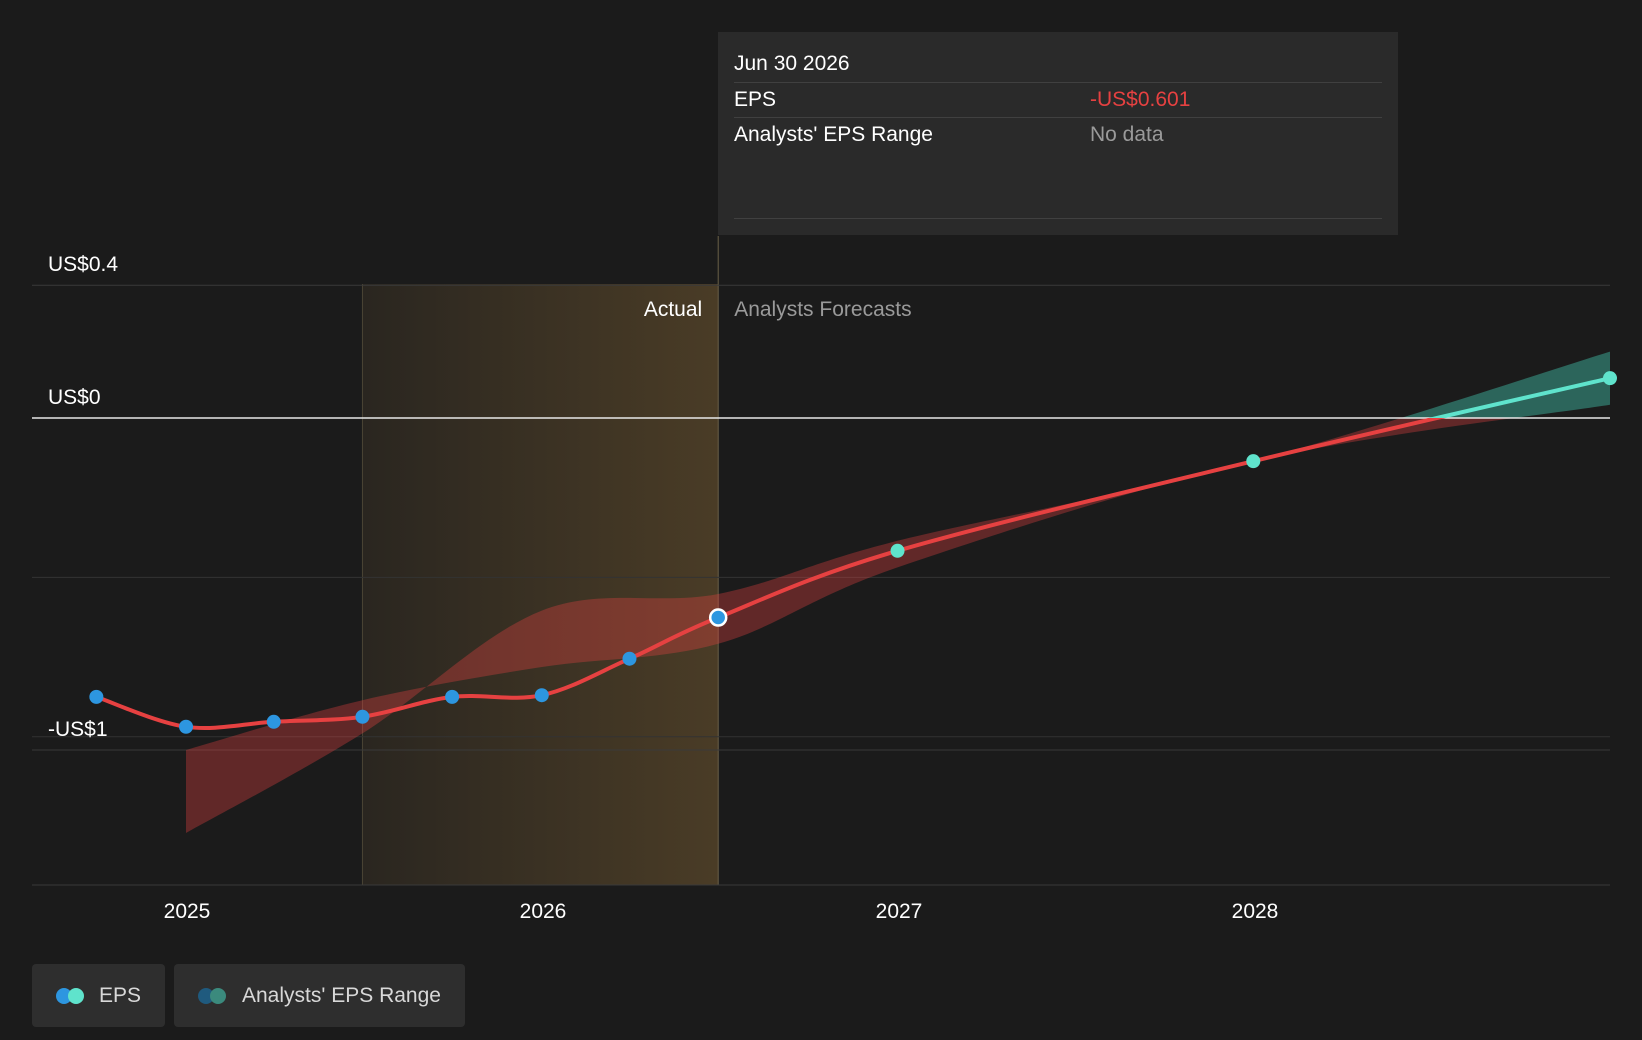  I want to click on x-tick-label: 2025, so click(187, 911).